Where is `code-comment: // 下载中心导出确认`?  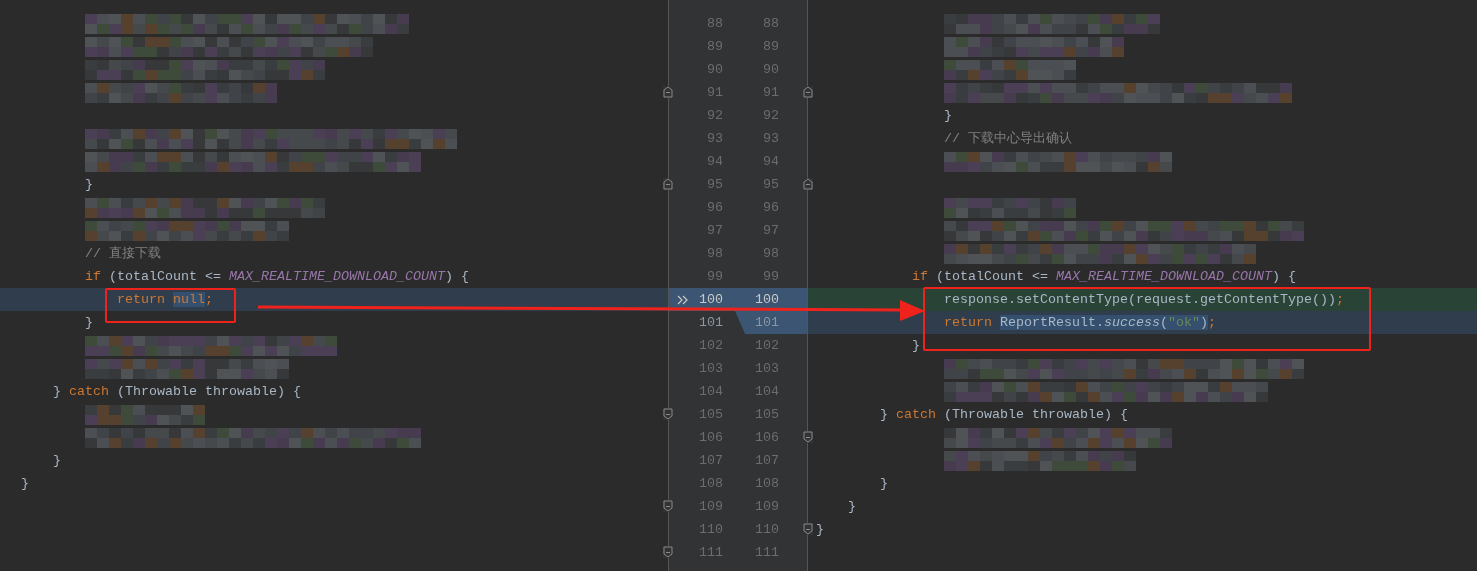 code-comment: // 下载中心导出确认 is located at coordinates (1007, 138).